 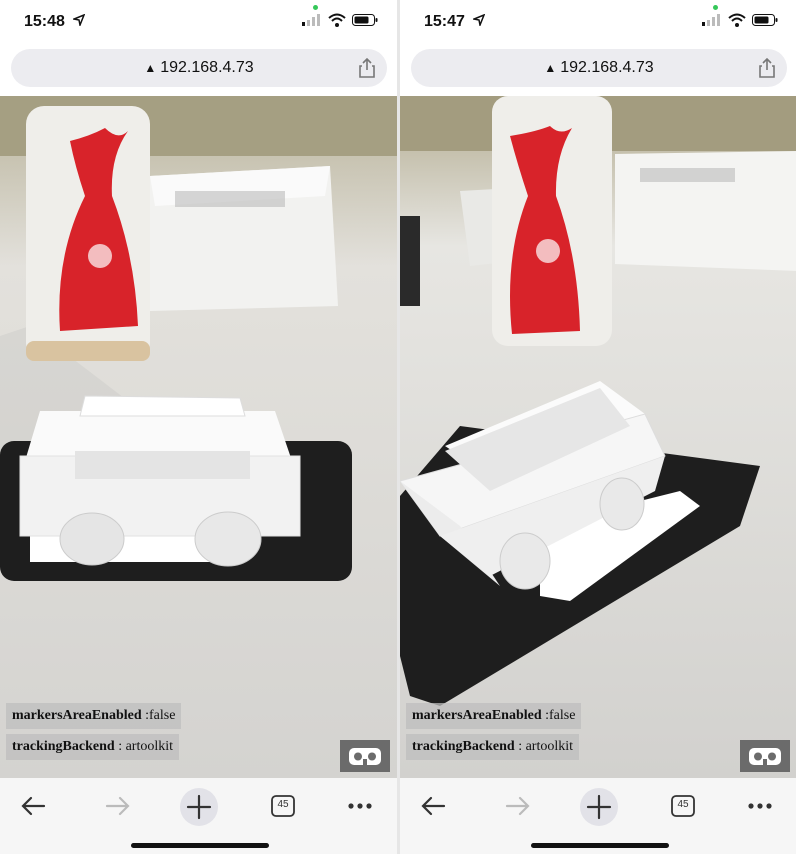 I want to click on status-time: 15:47, so click(x=444, y=21).